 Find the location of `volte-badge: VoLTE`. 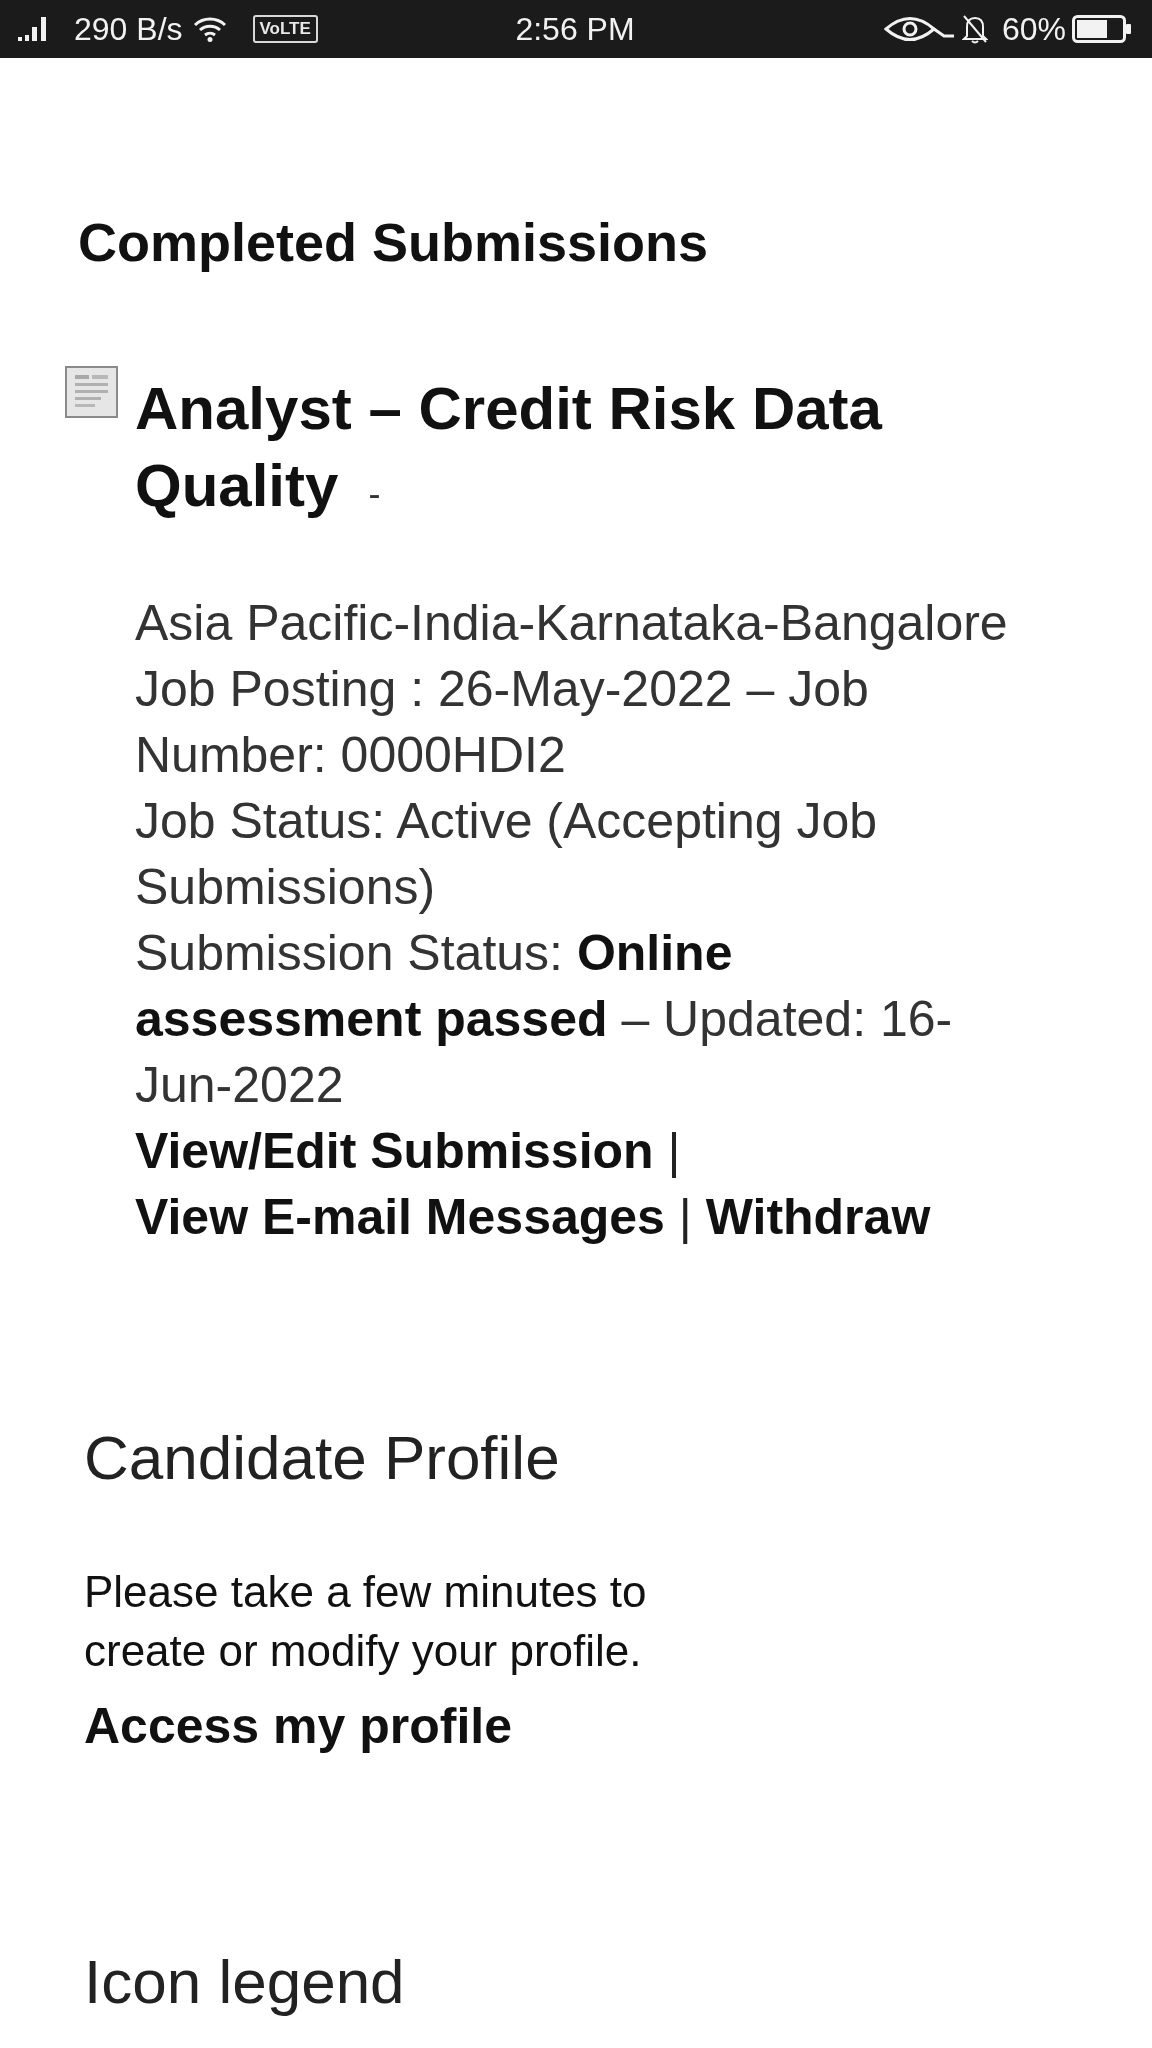

volte-badge: VoLTE is located at coordinates (285, 29).